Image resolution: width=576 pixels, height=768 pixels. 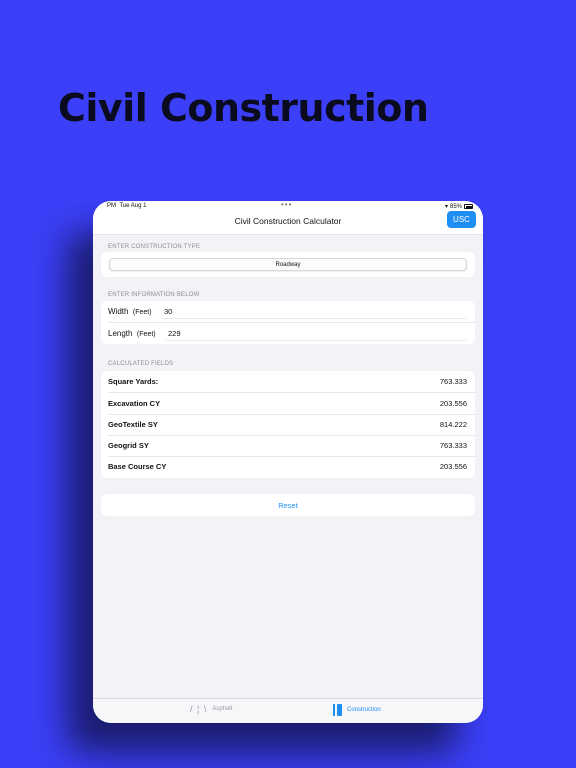 I want to click on wifi-icon: ▾, so click(x=446, y=207).